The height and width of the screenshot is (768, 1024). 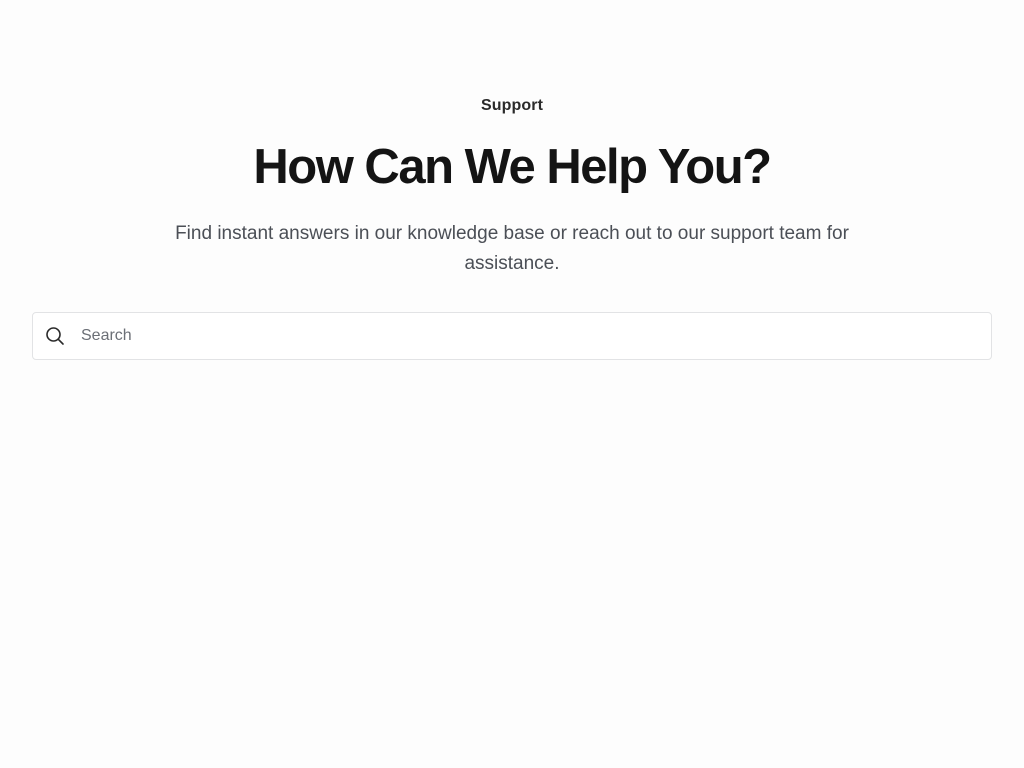 I want to click on search-bar, so click(x=512, y=336).